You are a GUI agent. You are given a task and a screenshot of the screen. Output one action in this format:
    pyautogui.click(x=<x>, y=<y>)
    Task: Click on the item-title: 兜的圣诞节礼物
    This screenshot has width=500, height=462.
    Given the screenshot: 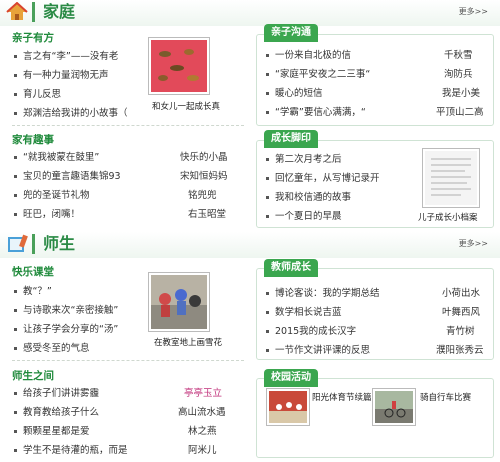 What is the action you would take?
    pyautogui.click(x=56, y=195)
    